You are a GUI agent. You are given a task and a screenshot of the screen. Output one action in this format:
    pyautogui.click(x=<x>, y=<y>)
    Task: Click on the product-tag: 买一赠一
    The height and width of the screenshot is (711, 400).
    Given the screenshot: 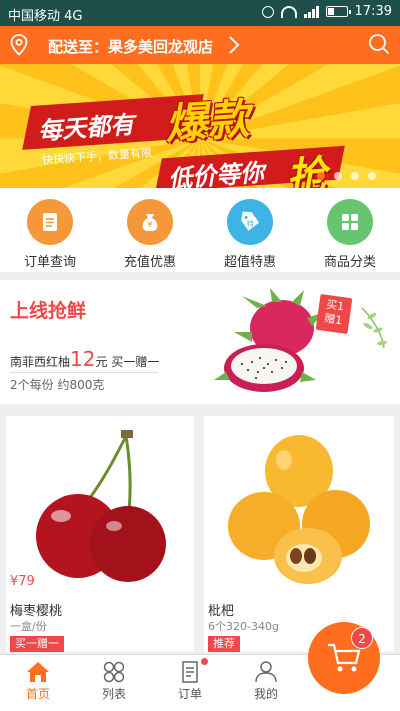 What is the action you would take?
    pyautogui.click(x=37, y=644)
    